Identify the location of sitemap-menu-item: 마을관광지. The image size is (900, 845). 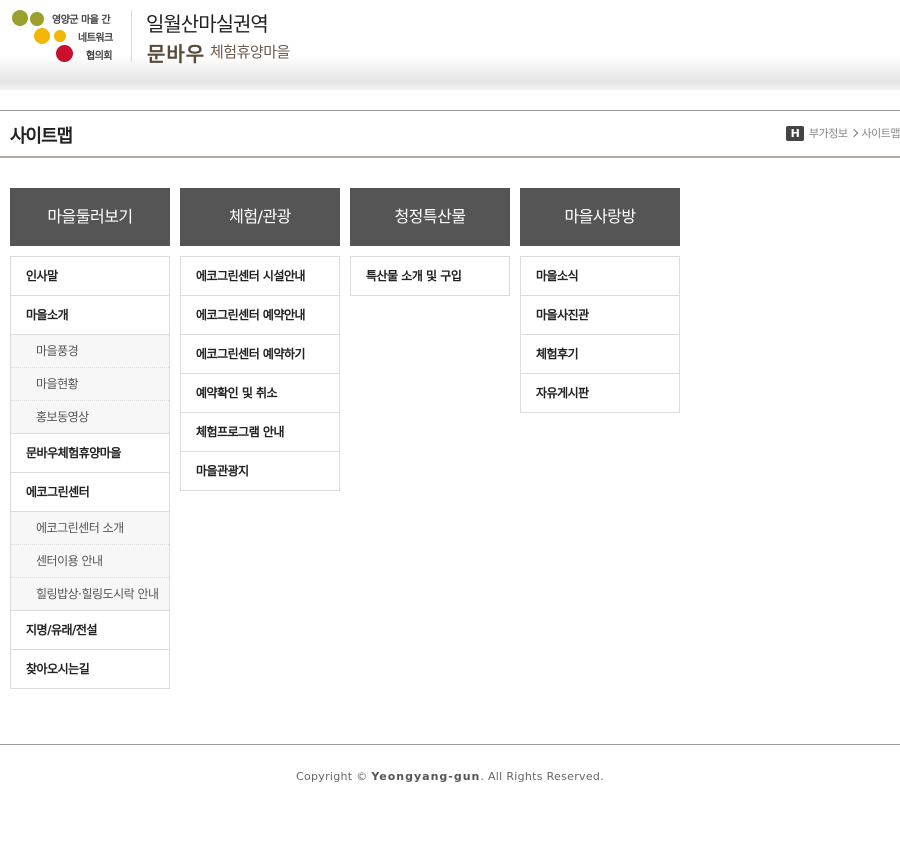
(260, 471).